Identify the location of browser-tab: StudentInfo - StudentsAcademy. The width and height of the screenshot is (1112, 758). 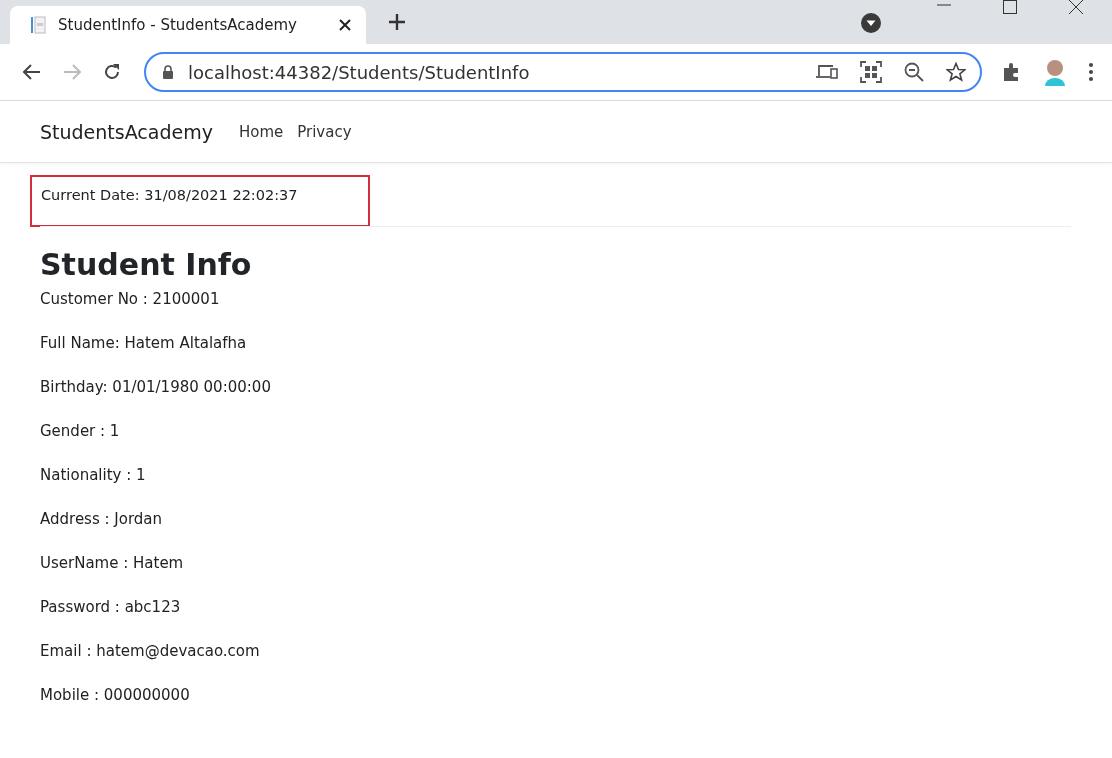
(188, 25).